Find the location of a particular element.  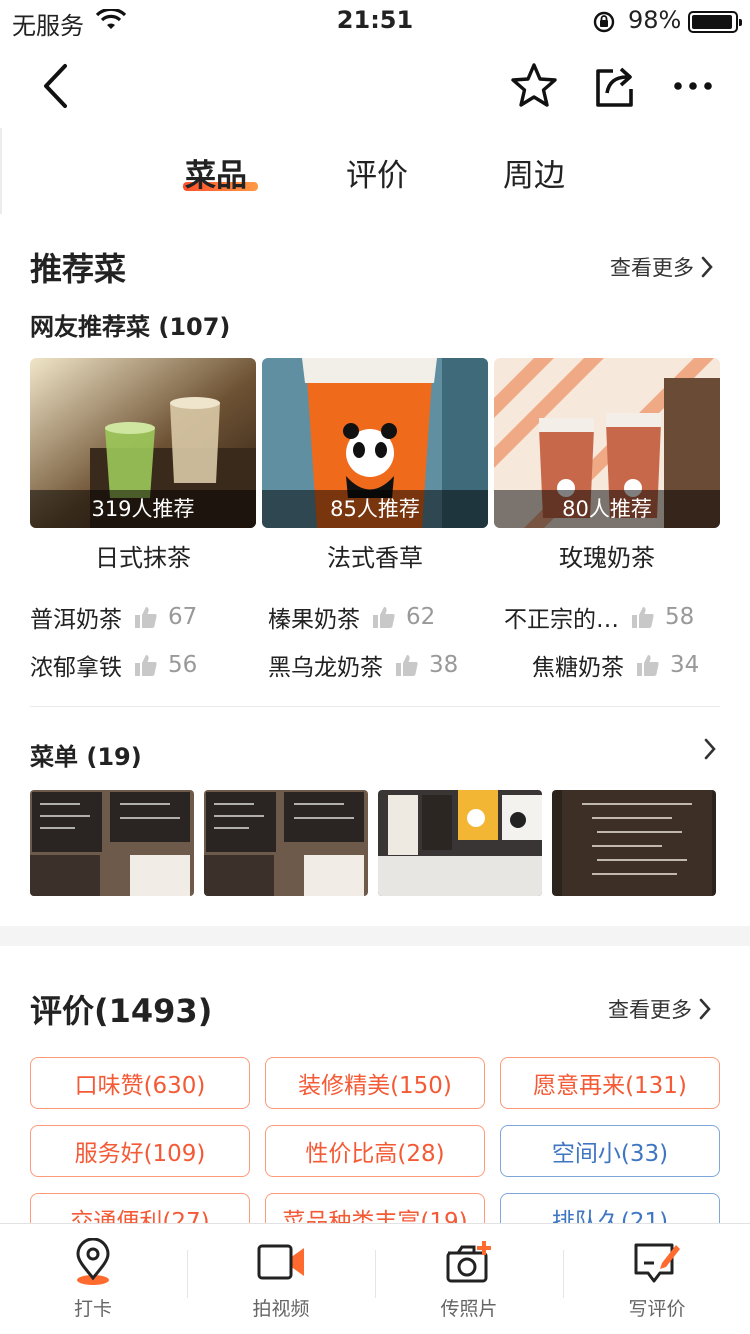

dish-photo: 85人推荐 is located at coordinates (375, 443).